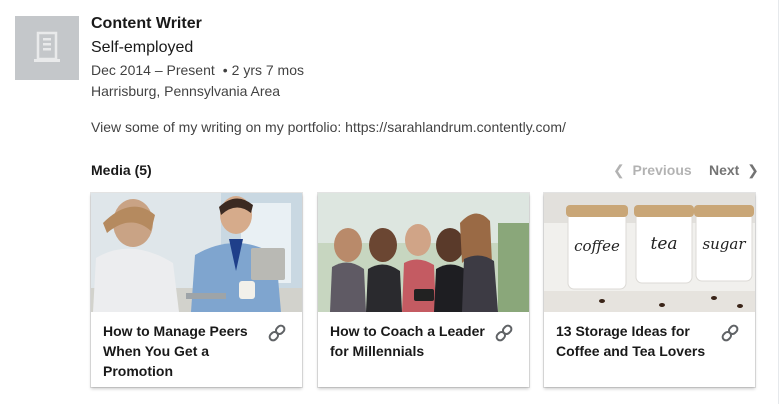  I want to click on previous-button: ❮ Previous, so click(652, 170).